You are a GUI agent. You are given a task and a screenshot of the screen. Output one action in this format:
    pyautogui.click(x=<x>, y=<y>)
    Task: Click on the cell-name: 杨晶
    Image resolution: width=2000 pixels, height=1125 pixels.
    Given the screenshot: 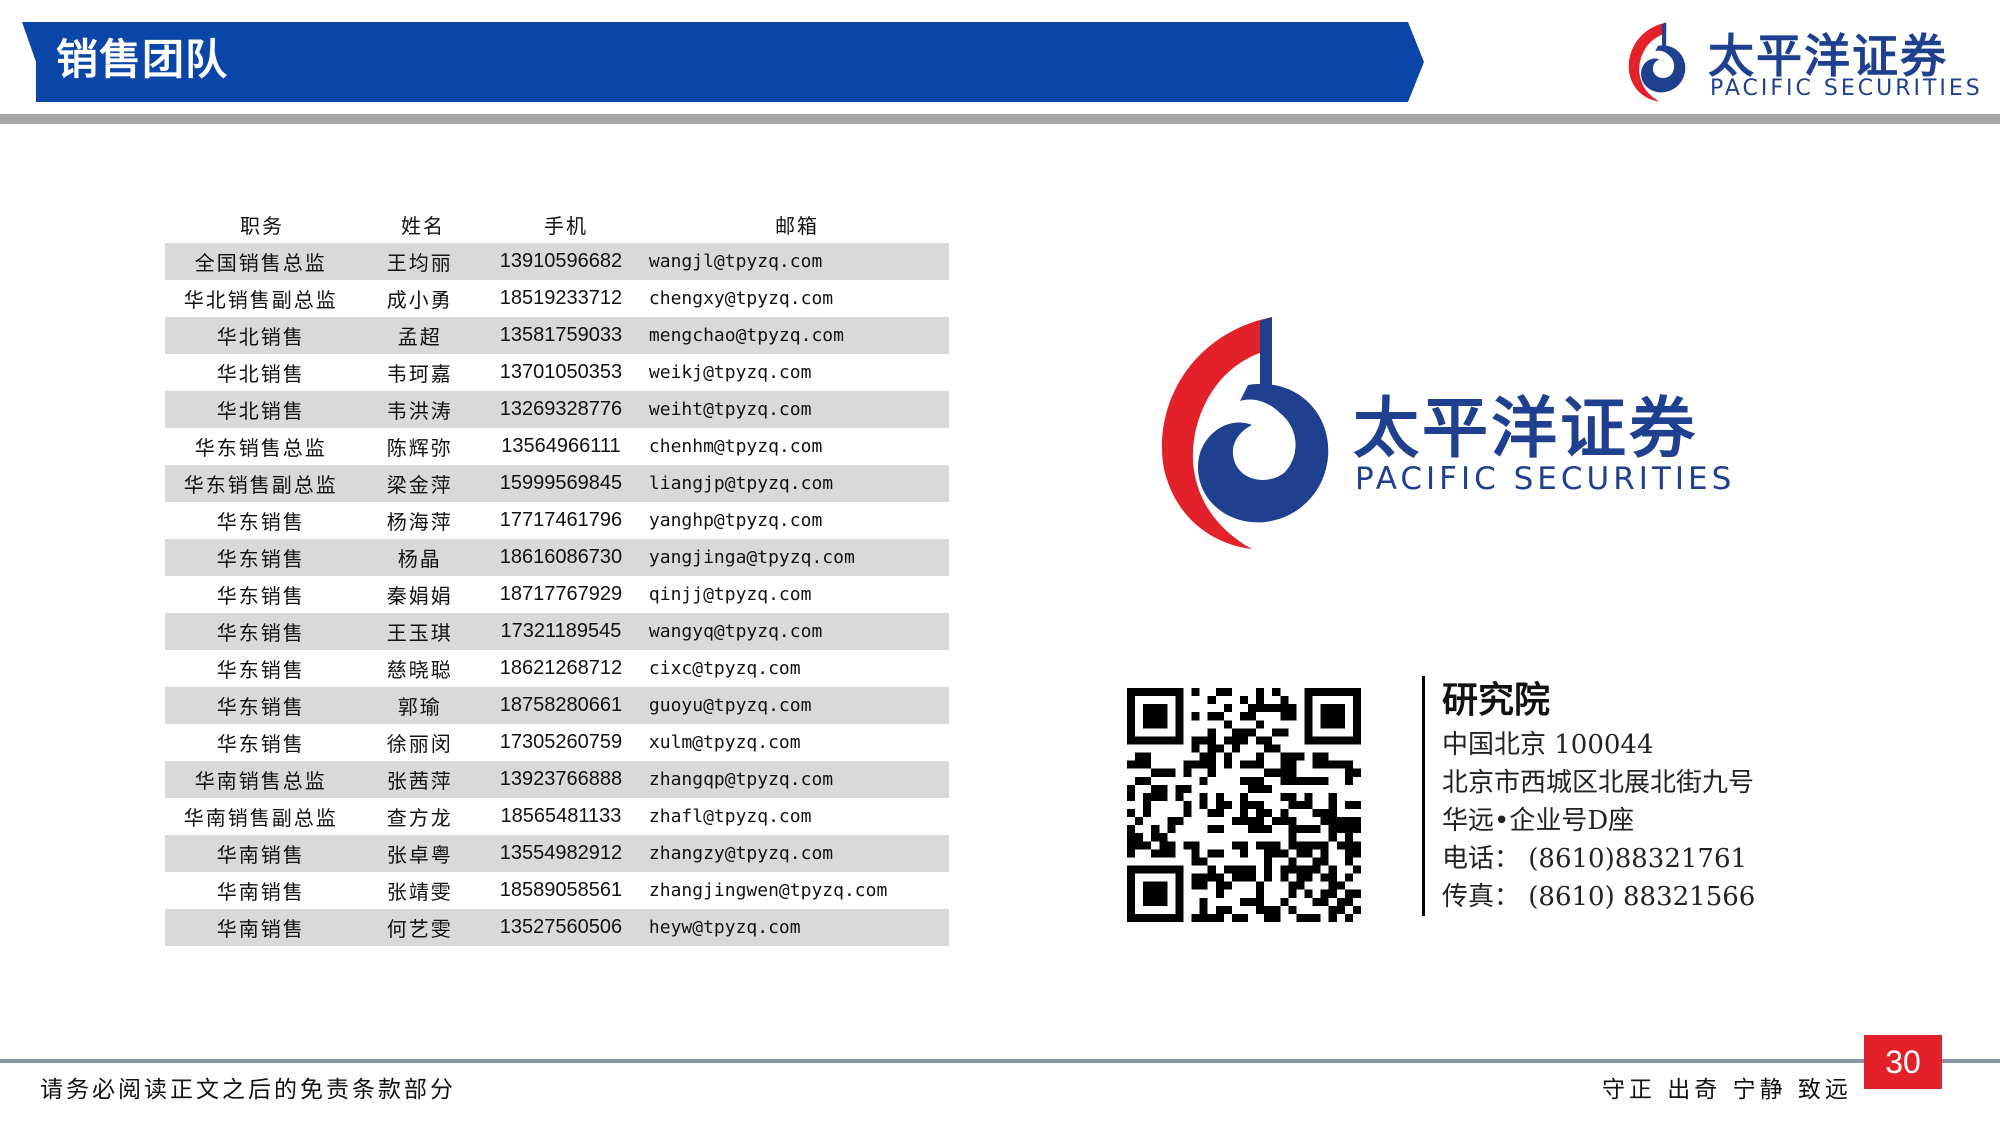 What is the action you would take?
    pyautogui.click(x=419, y=559)
    